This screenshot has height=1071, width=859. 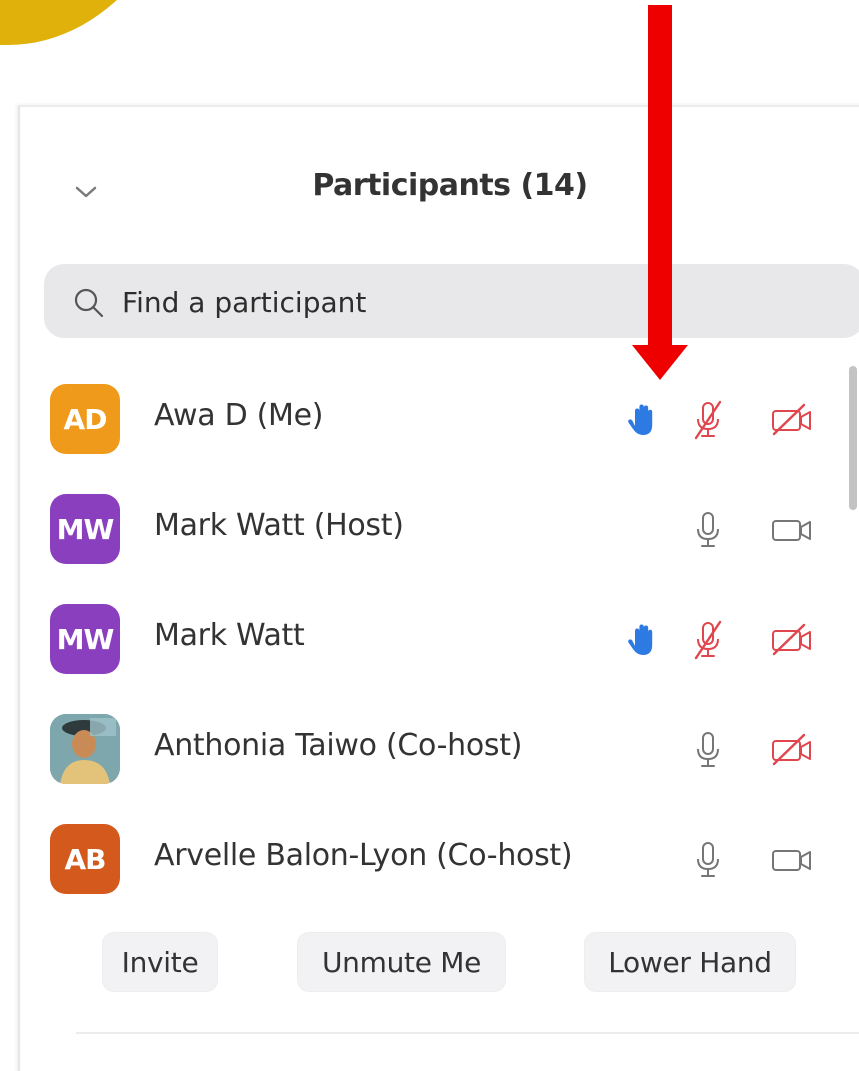 I want to click on participant-name: Arvelle Balon-Lyon (Co-host), so click(x=363, y=855).